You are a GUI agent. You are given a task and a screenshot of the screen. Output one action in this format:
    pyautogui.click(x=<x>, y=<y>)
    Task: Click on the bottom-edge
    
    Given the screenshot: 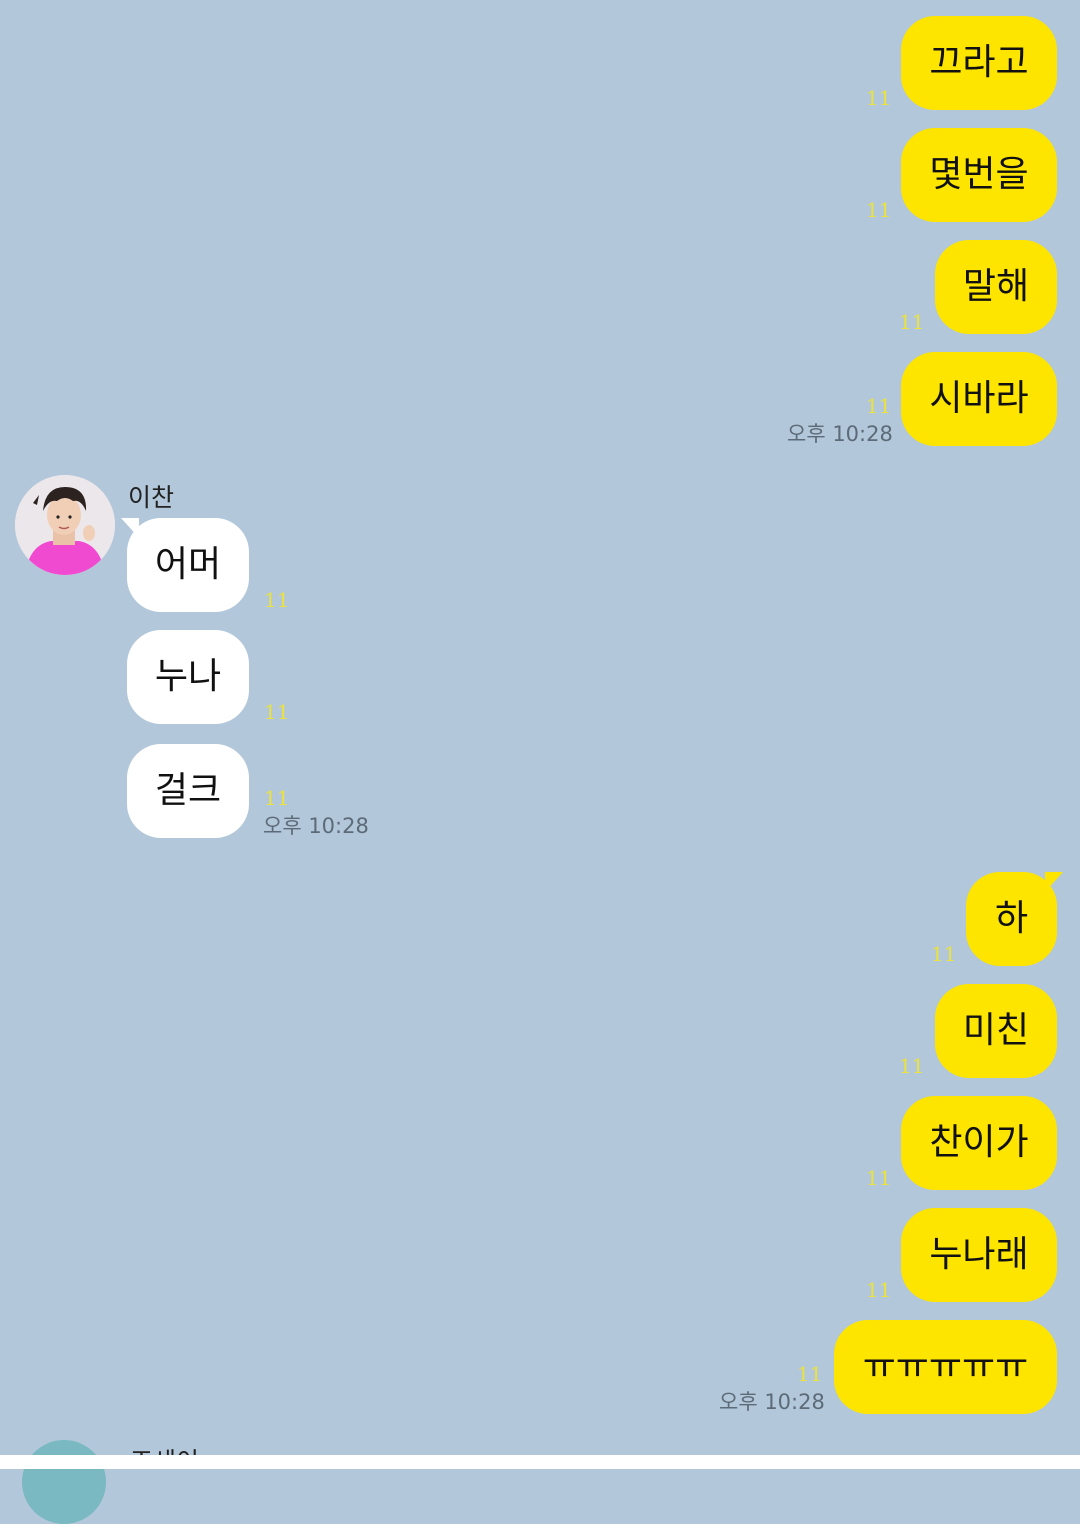 What is the action you would take?
    pyautogui.click(x=540, y=1462)
    